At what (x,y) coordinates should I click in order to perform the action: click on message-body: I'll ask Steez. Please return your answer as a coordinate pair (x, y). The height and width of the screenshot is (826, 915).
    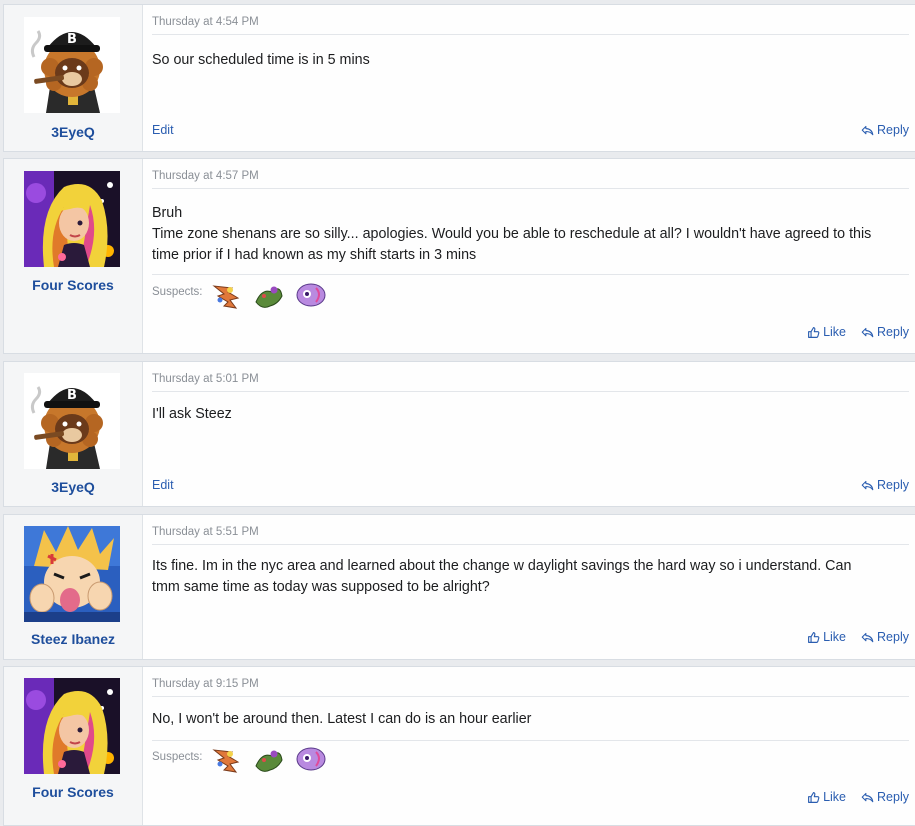
    Looking at the image, I should click on (528, 414).